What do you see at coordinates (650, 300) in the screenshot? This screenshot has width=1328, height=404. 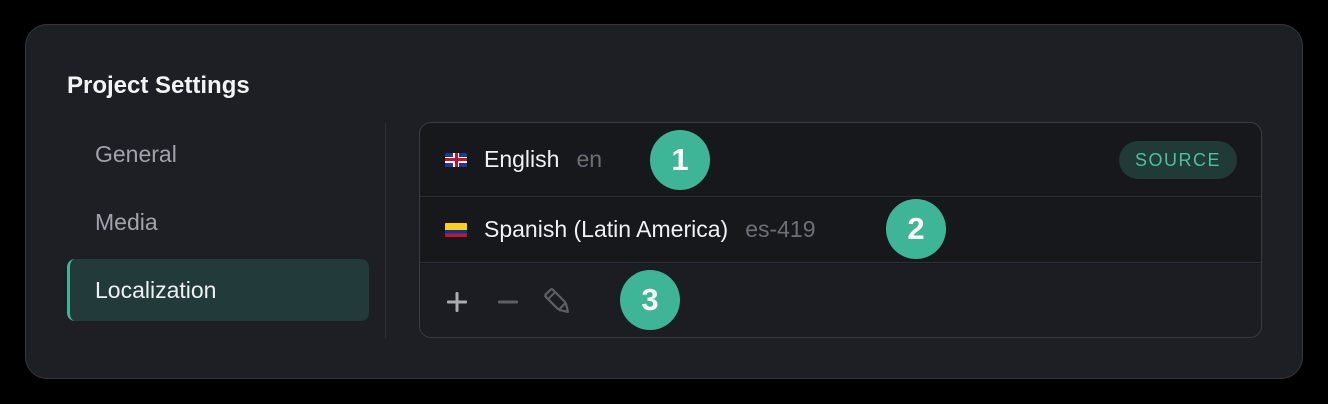 I see `step-marker-3: 3` at bounding box center [650, 300].